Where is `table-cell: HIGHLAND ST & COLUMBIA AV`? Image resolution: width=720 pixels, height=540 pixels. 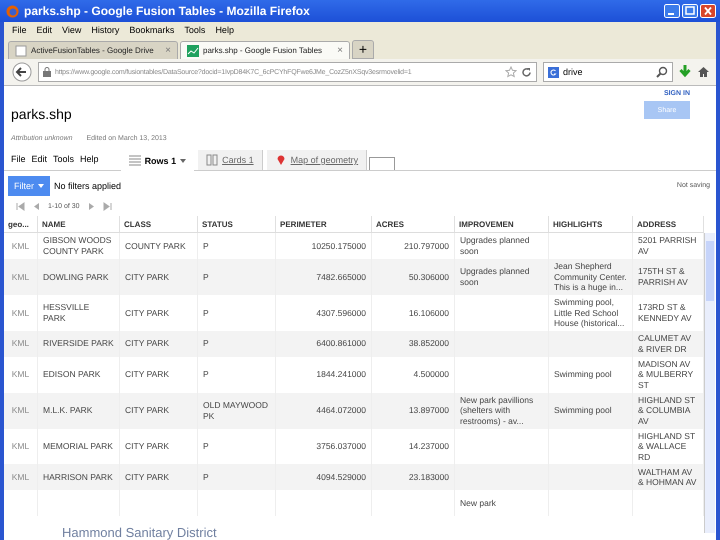 table-cell: HIGHLAND ST & COLUMBIA AV is located at coordinates (666, 410).